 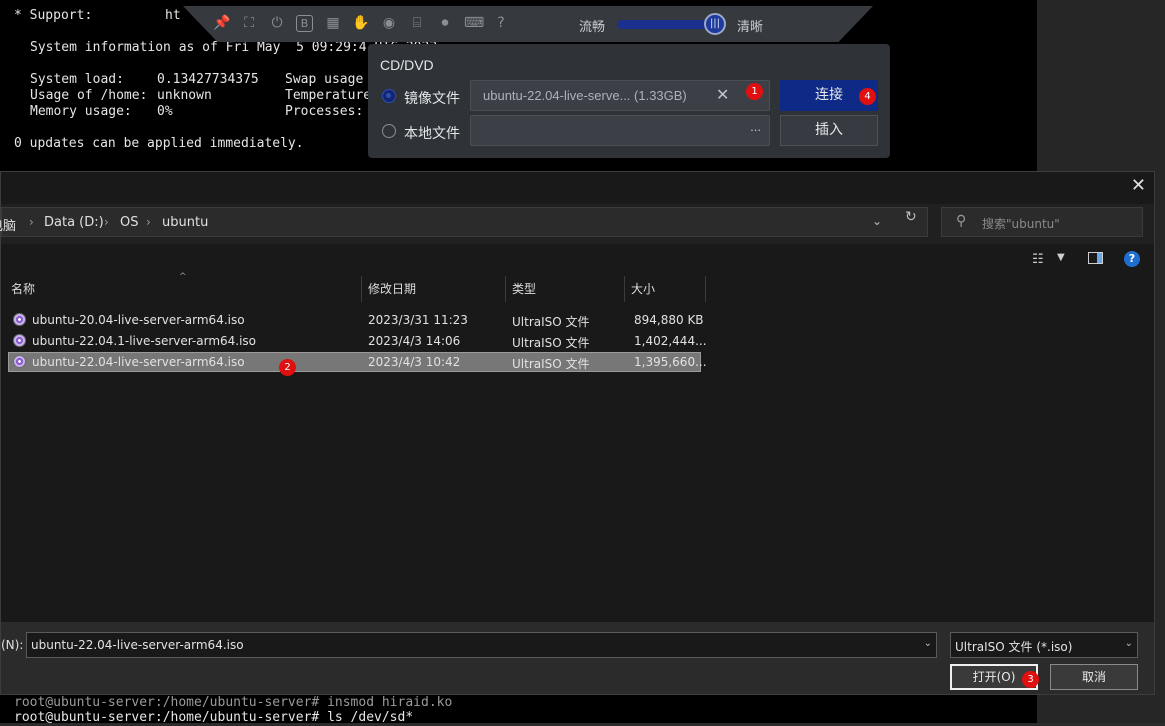 I want to click on file-name: ubuntu-22.04-live-server-arm64.iso, so click(x=138, y=362).